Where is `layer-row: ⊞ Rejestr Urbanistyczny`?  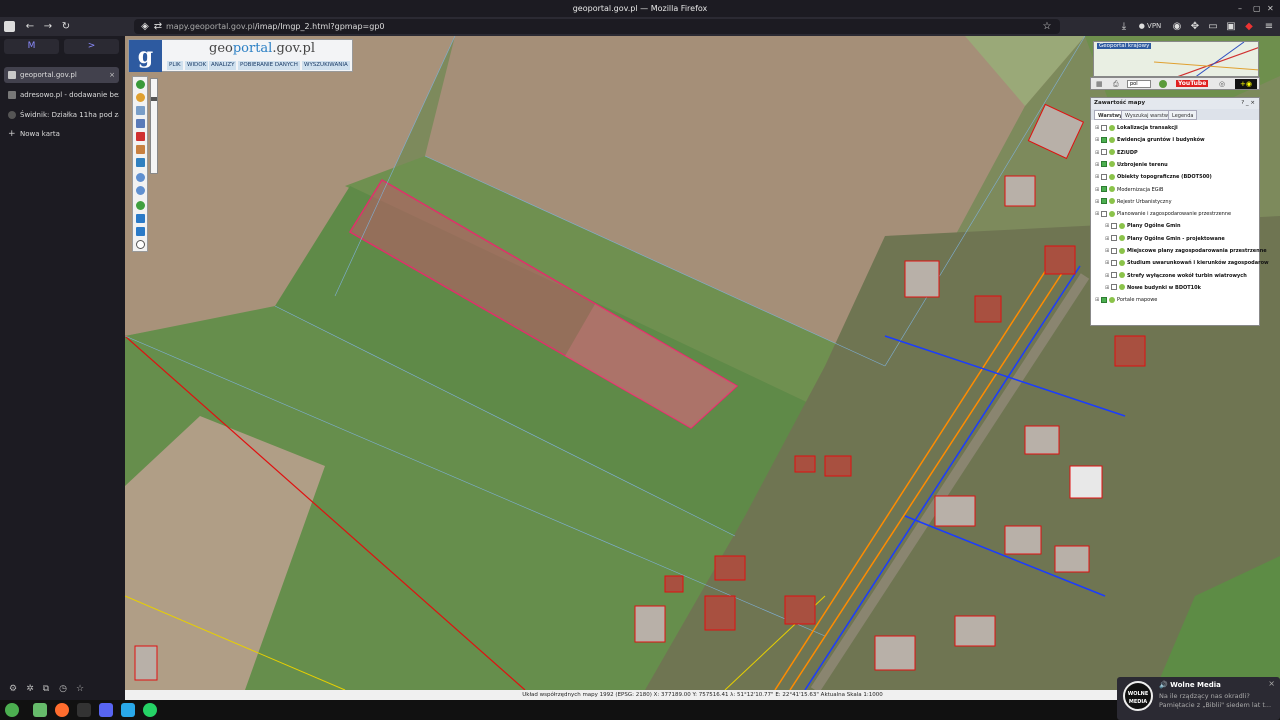 layer-row: ⊞ Rejestr Urbanistyczny is located at coordinates (1133, 202).